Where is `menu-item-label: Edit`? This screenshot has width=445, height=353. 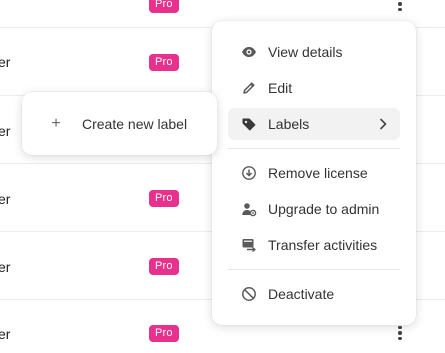
menu-item-label: Edit is located at coordinates (280, 88).